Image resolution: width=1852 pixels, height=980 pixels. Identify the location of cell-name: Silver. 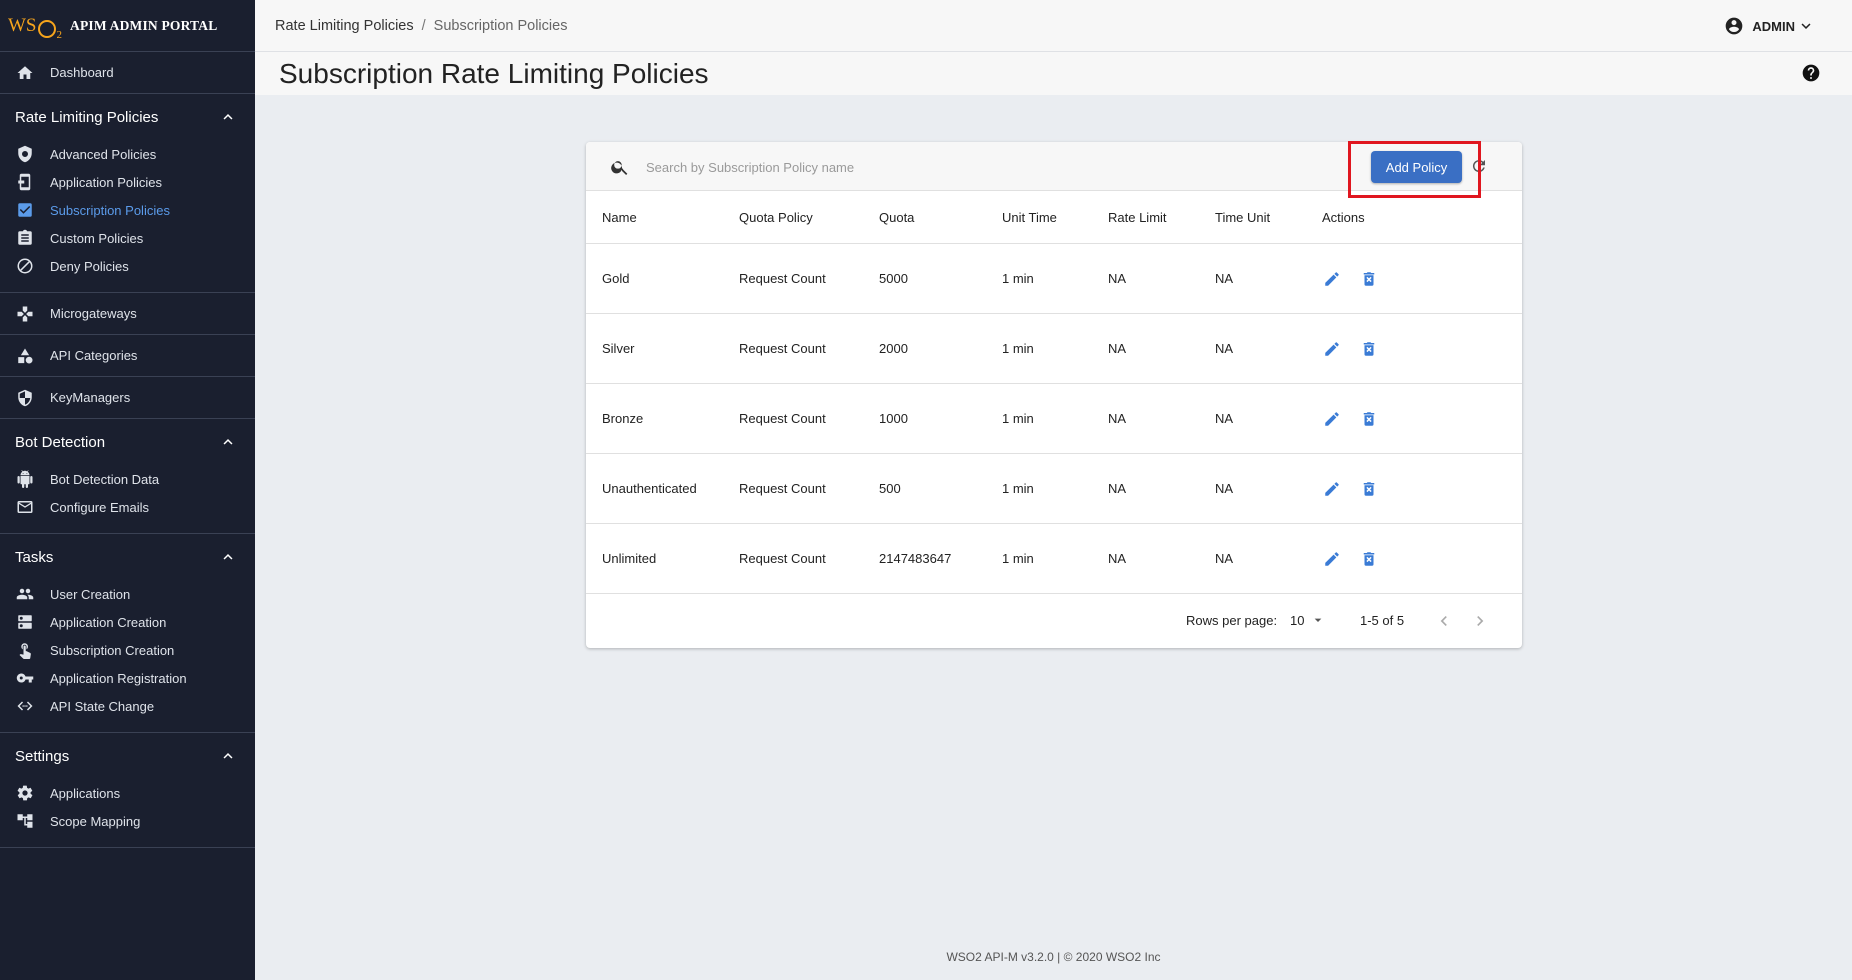
(662, 348).